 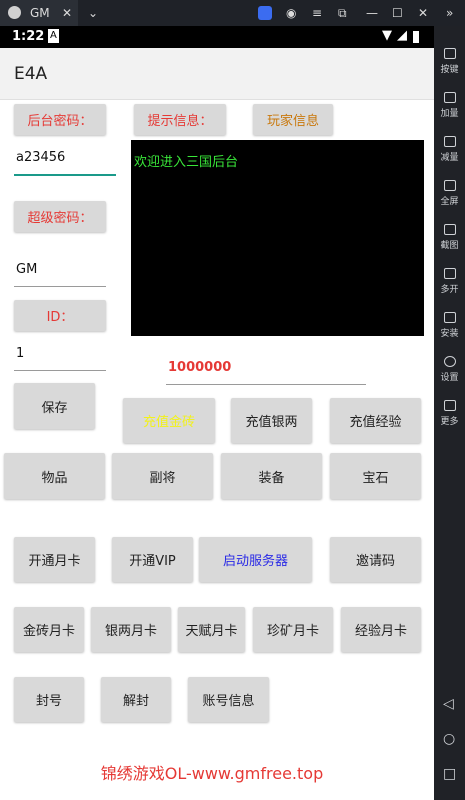 I want to click on recharge-gold-button: 充值金砖, so click(x=169, y=420).